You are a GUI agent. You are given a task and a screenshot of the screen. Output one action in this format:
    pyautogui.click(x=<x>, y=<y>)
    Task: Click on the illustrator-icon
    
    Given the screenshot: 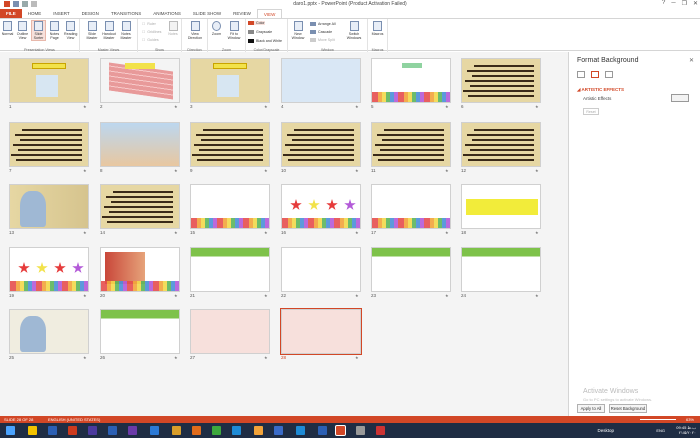 What is the action you would take?
    pyautogui.click(x=154, y=430)
    